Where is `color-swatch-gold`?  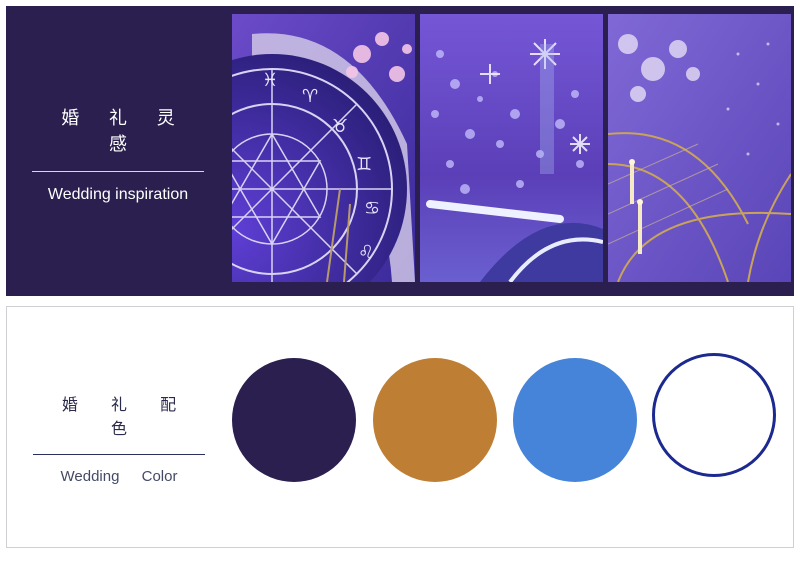
color-swatch-gold is located at coordinates (435, 420).